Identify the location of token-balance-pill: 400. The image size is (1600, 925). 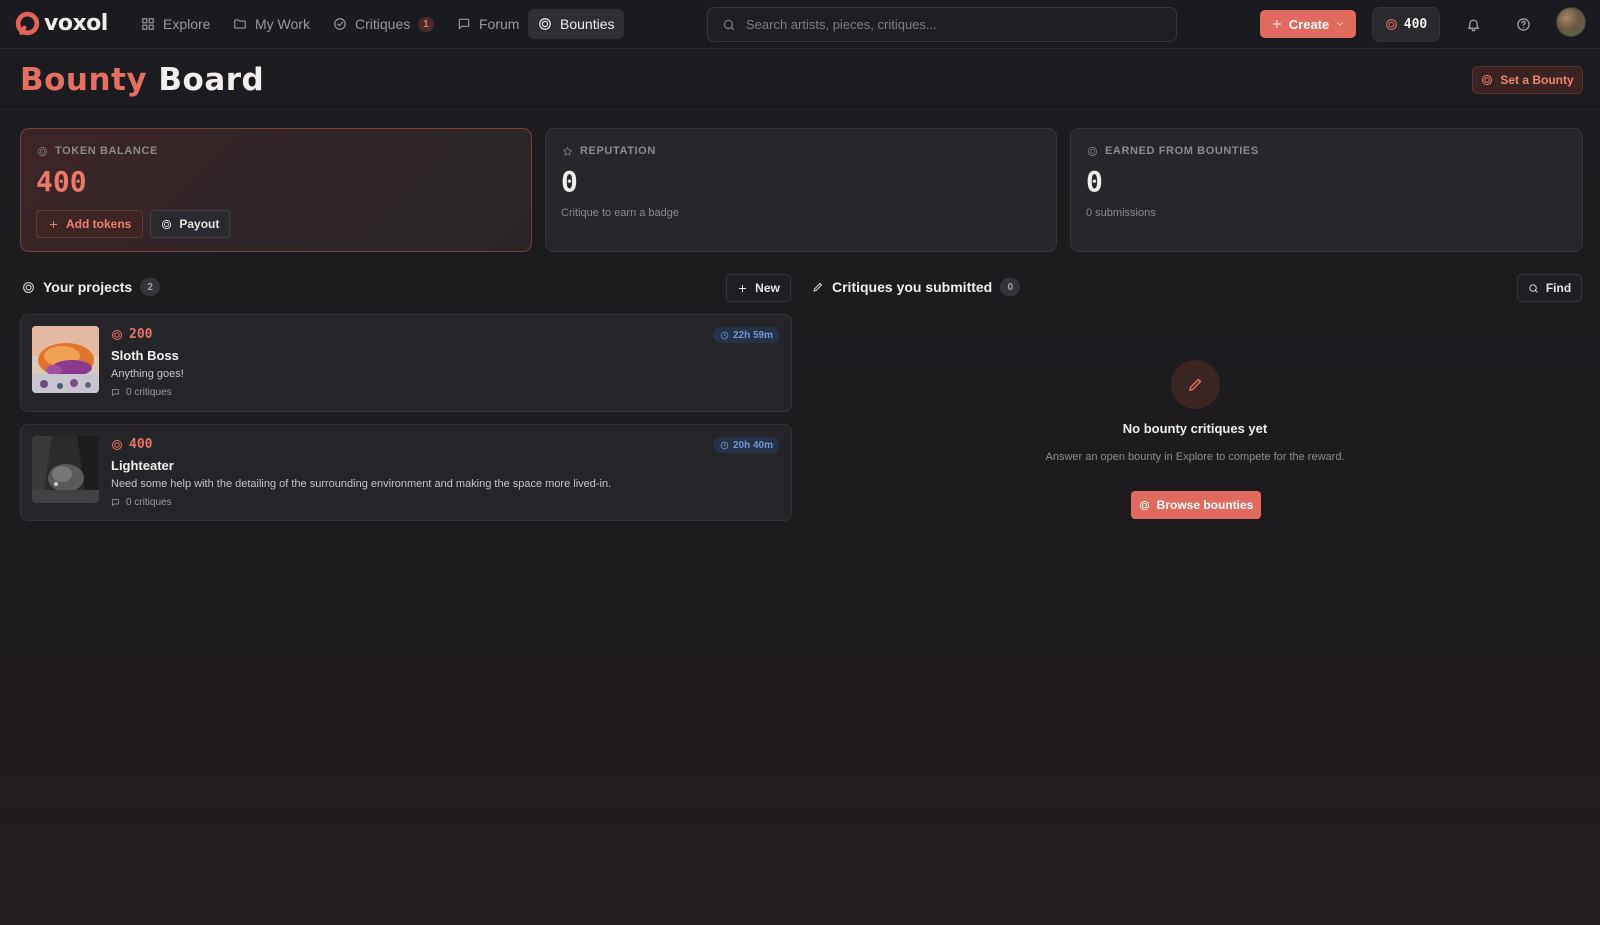
(1406, 24).